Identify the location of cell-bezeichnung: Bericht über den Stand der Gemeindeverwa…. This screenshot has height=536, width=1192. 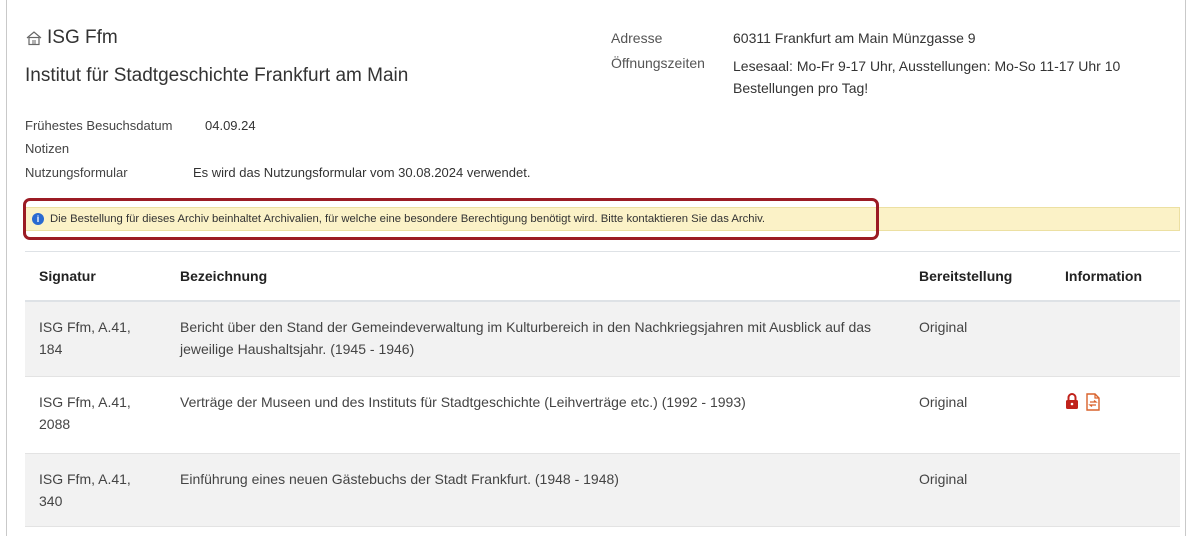
(535, 339).